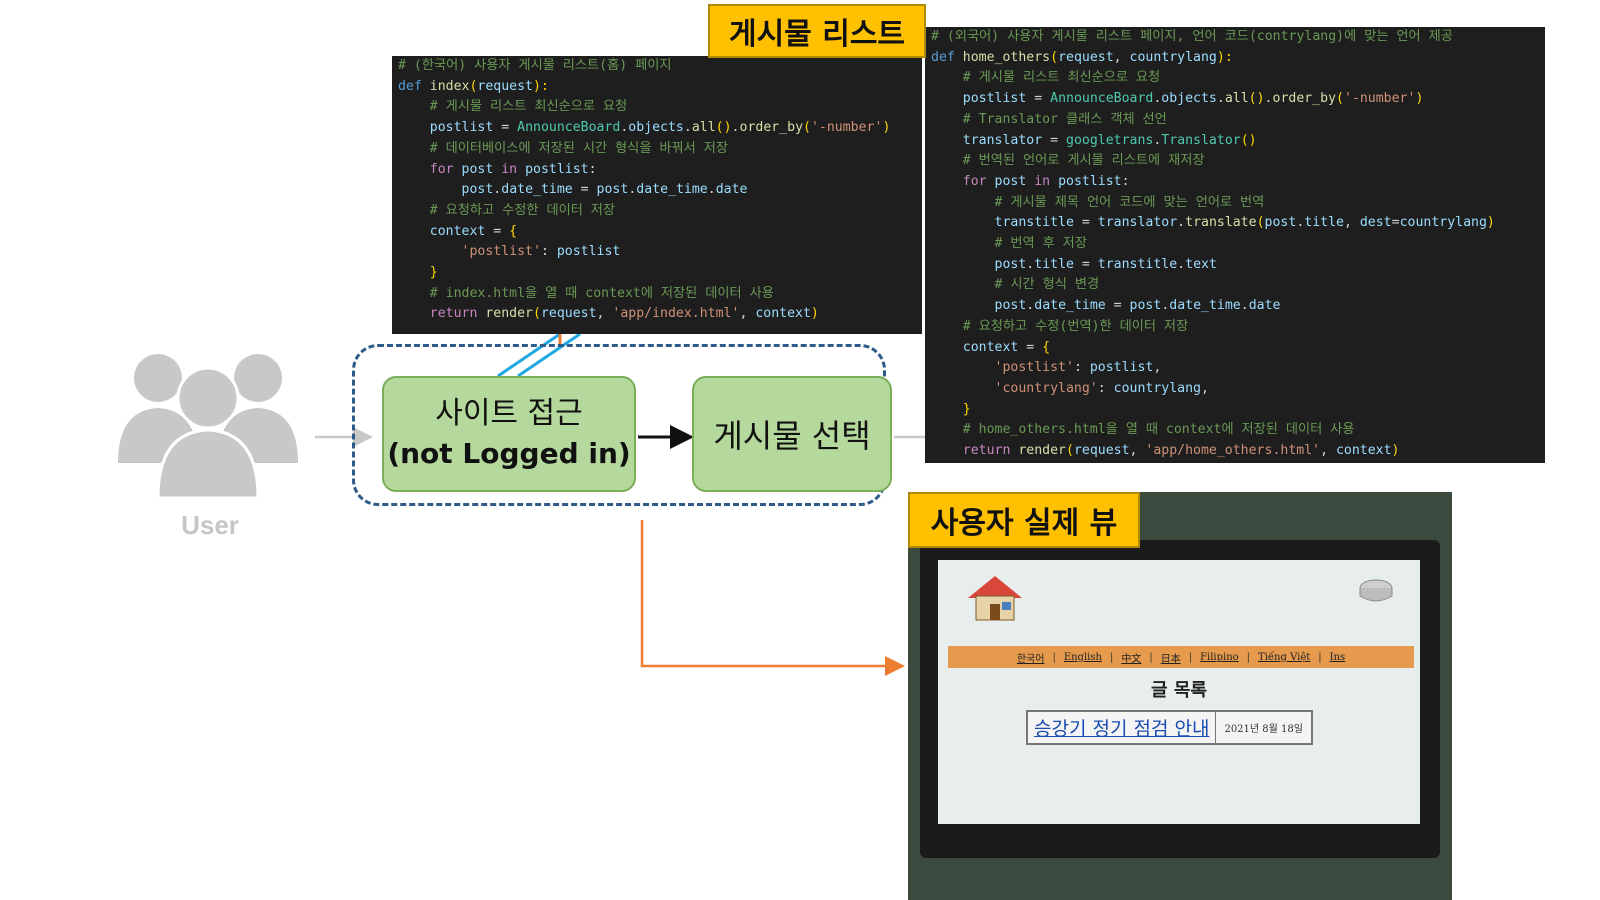 The image size is (1600, 900). Describe the element at coordinates (995, 598) in the screenshot. I see `home-icon` at that location.